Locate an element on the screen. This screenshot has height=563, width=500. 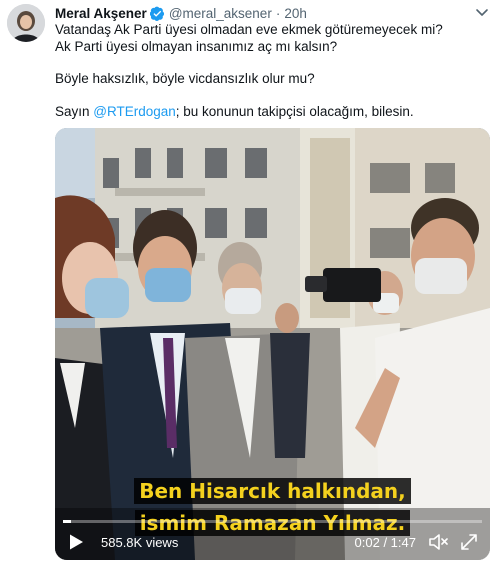
avatar-image is located at coordinates (26, 23).